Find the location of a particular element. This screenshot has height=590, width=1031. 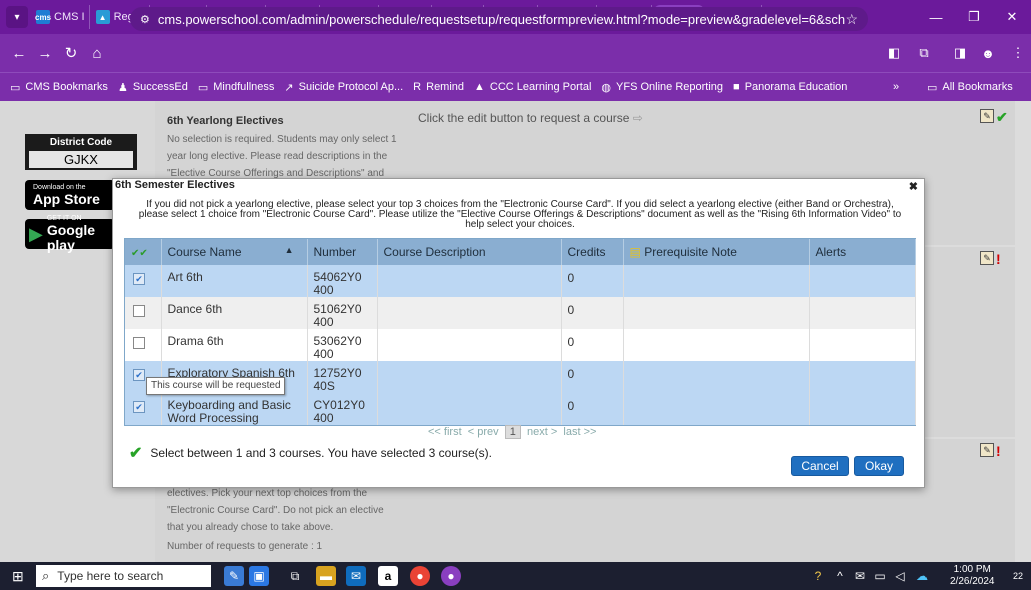

course-row: Dance 6th 51062Y0 400 0 is located at coordinates (520, 313).